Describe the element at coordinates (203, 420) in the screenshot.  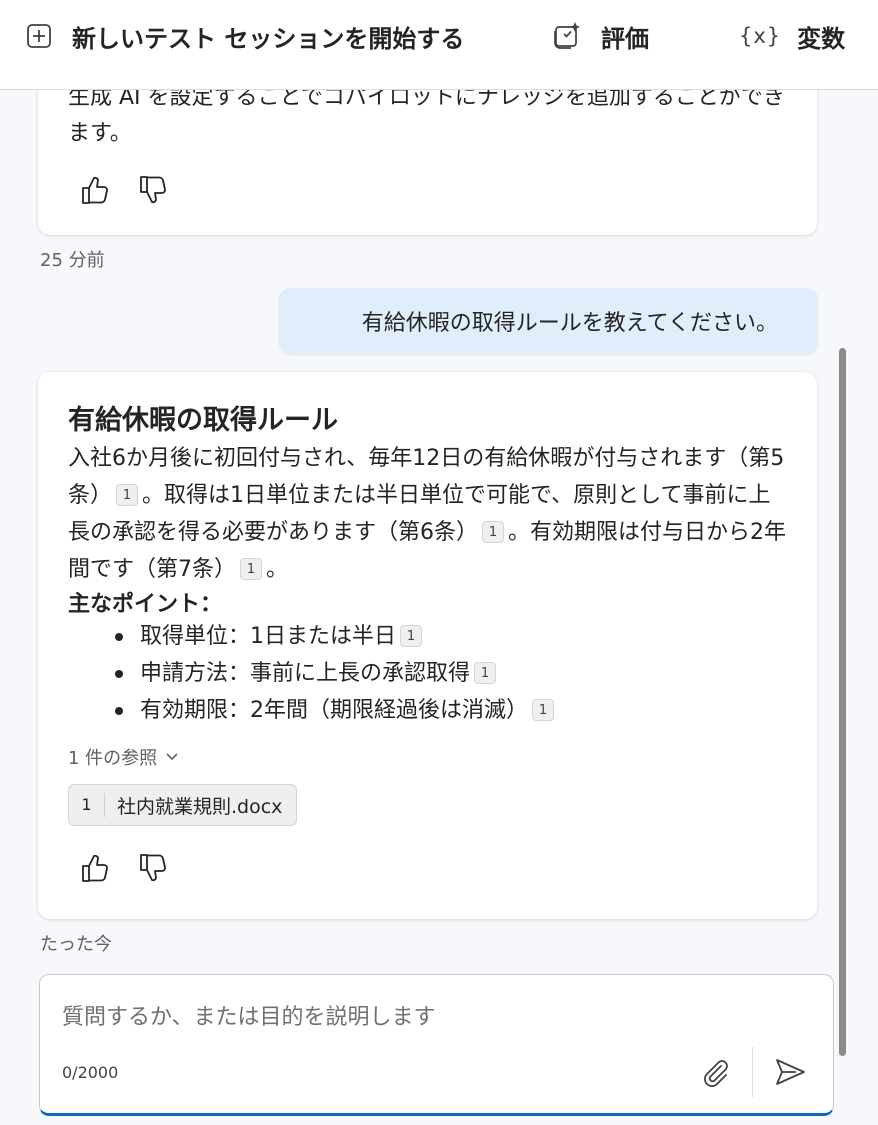
I see `response-title: 有給休暇の取得ルール` at that location.